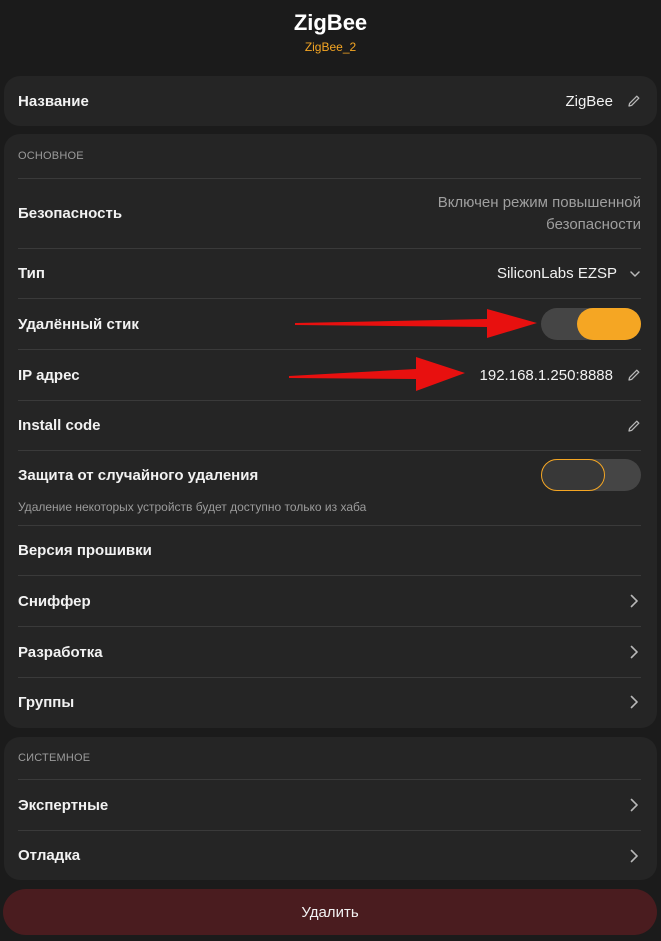 This screenshot has height=941, width=661. I want to click on remote-stick-toggle, so click(591, 324).